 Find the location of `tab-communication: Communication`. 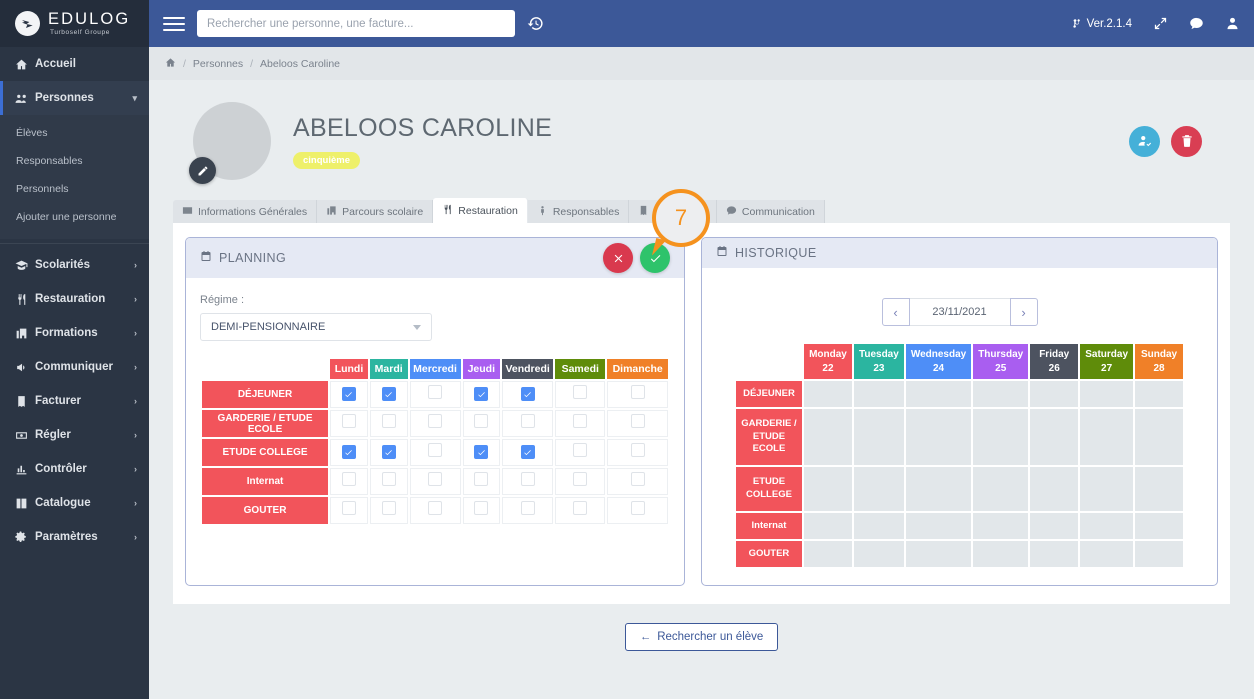

tab-communication: Communication is located at coordinates (770, 211).